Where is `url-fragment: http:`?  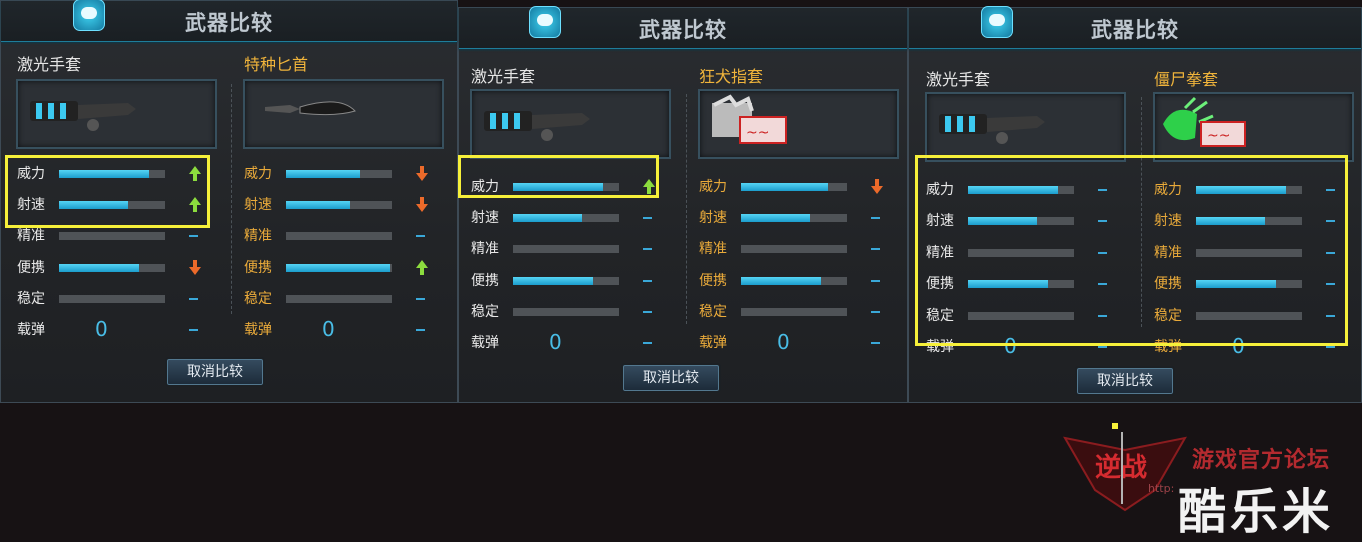
url-fragment: http: is located at coordinates (1161, 488).